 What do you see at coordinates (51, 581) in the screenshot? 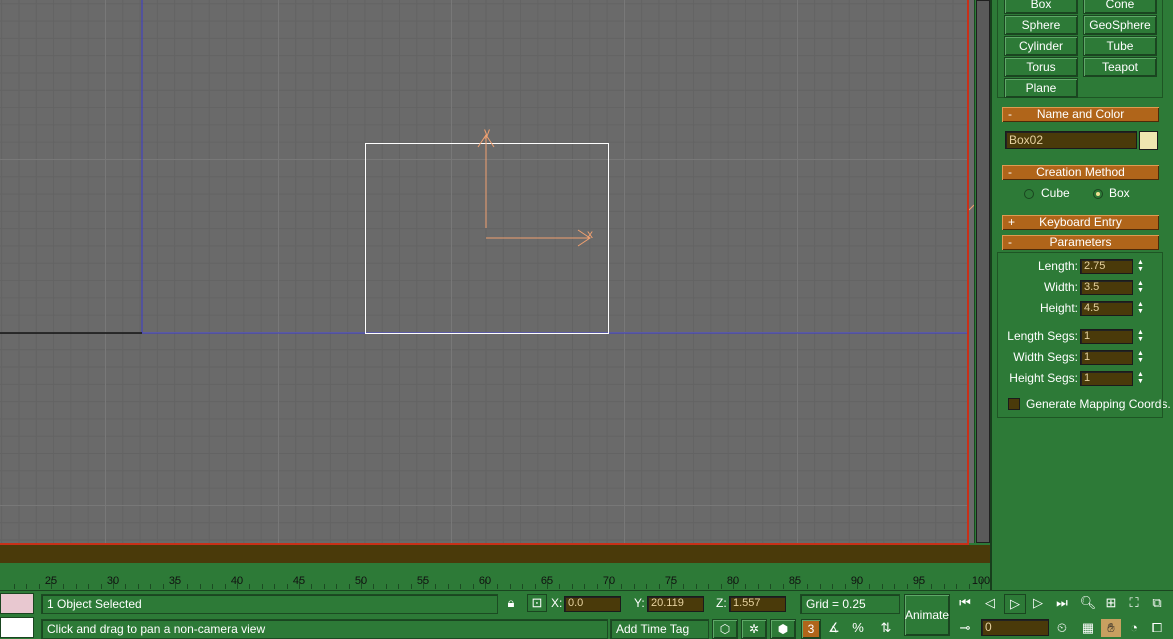
I see `timeline-tick-label: 25` at bounding box center [51, 581].